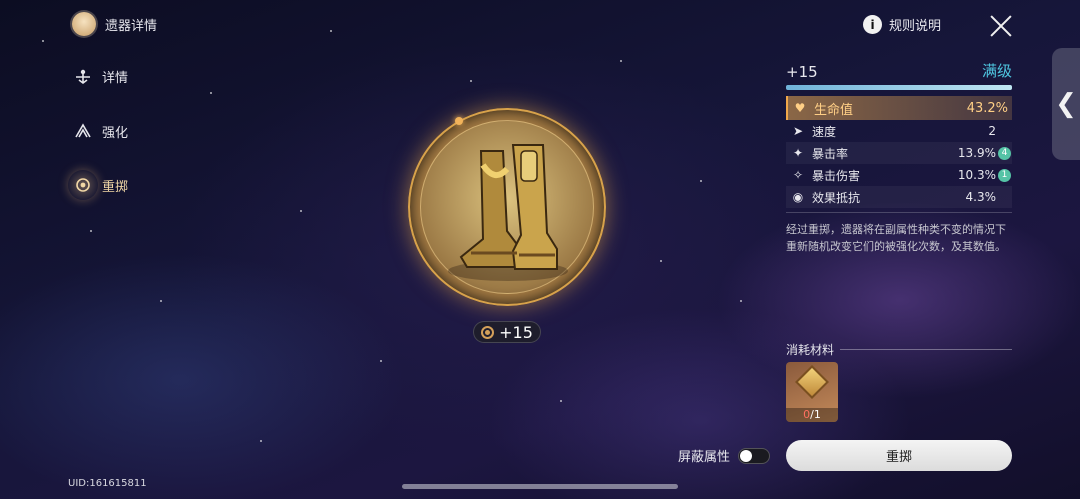  I want to click on enhance-icon, so click(83, 131).